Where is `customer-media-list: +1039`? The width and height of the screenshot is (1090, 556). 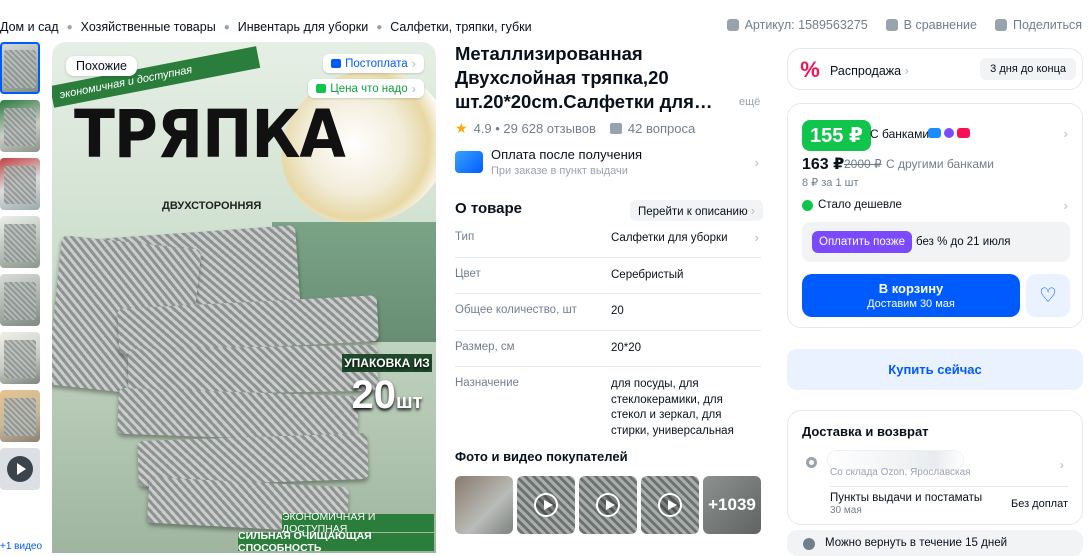
customer-media-list: +1039 is located at coordinates (608, 505).